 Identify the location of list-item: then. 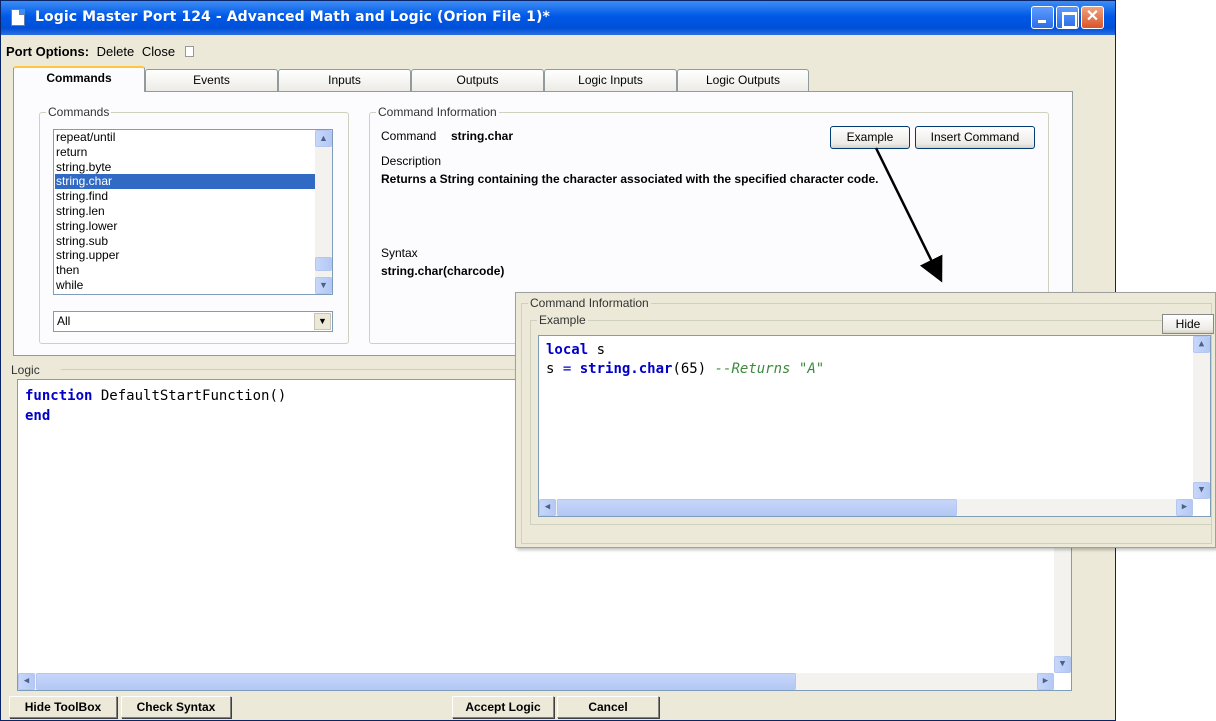
(185, 270).